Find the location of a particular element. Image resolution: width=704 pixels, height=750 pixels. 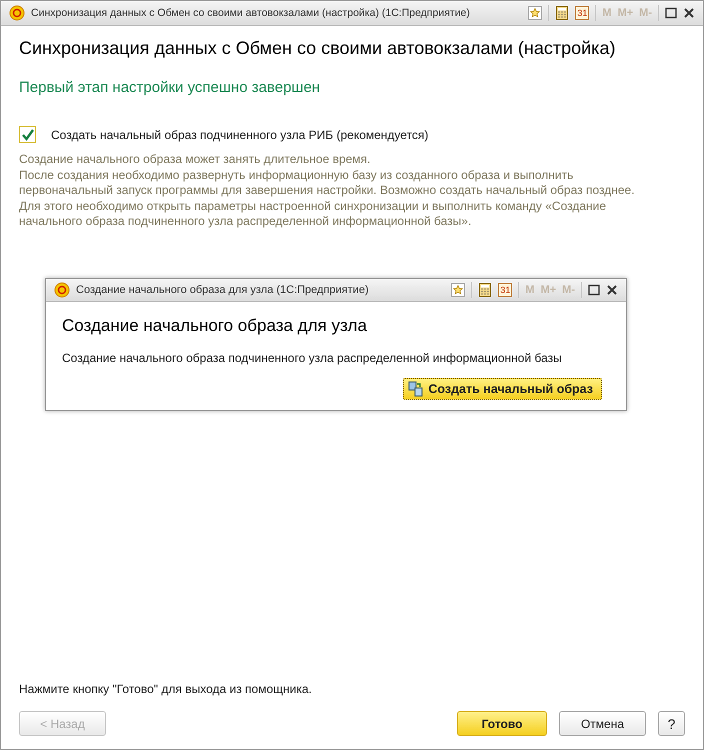

description-text: Создание начального образа может занять длительное время. is located at coordinates (195, 160).